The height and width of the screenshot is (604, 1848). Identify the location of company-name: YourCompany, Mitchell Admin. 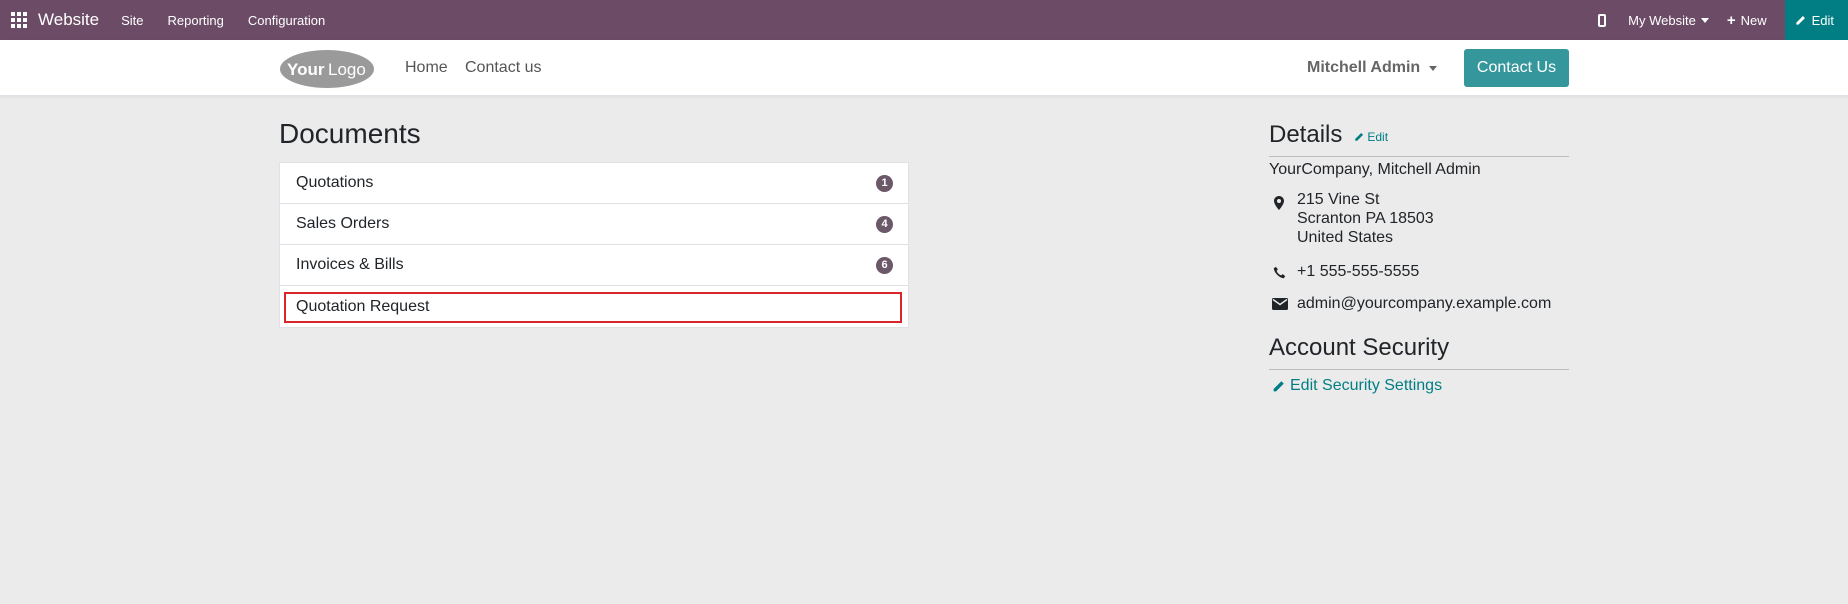
(1375, 169).